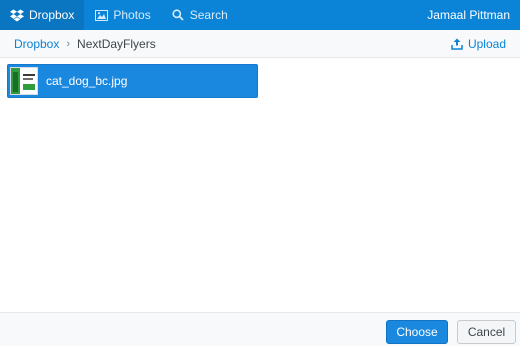 The width and height of the screenshot is (520, 346). Describe the element at coordinates (101, 15) in the screenshot. I see `photos-icon` at that location.